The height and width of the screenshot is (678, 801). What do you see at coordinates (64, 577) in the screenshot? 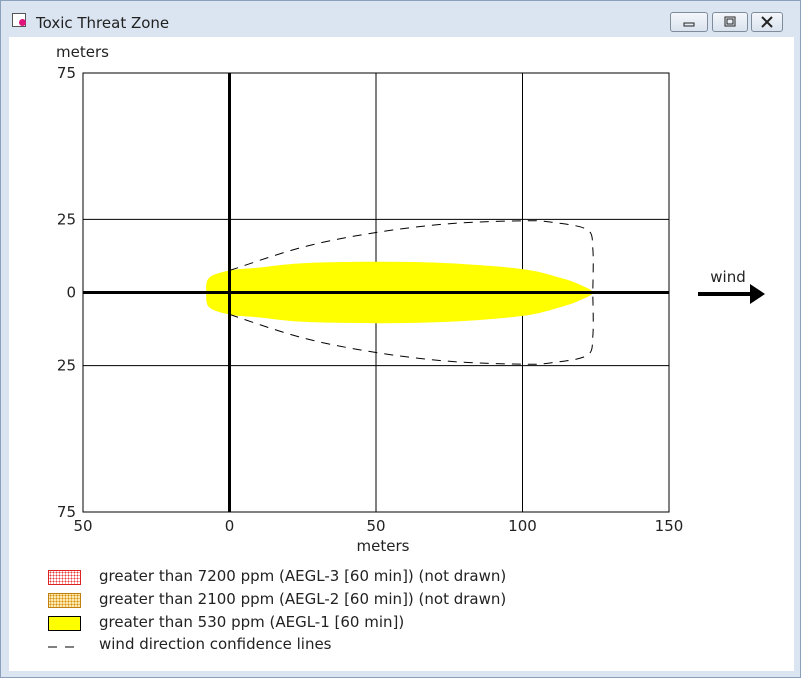
I see `aegl3-swatch` at bounding box center [64, 577].